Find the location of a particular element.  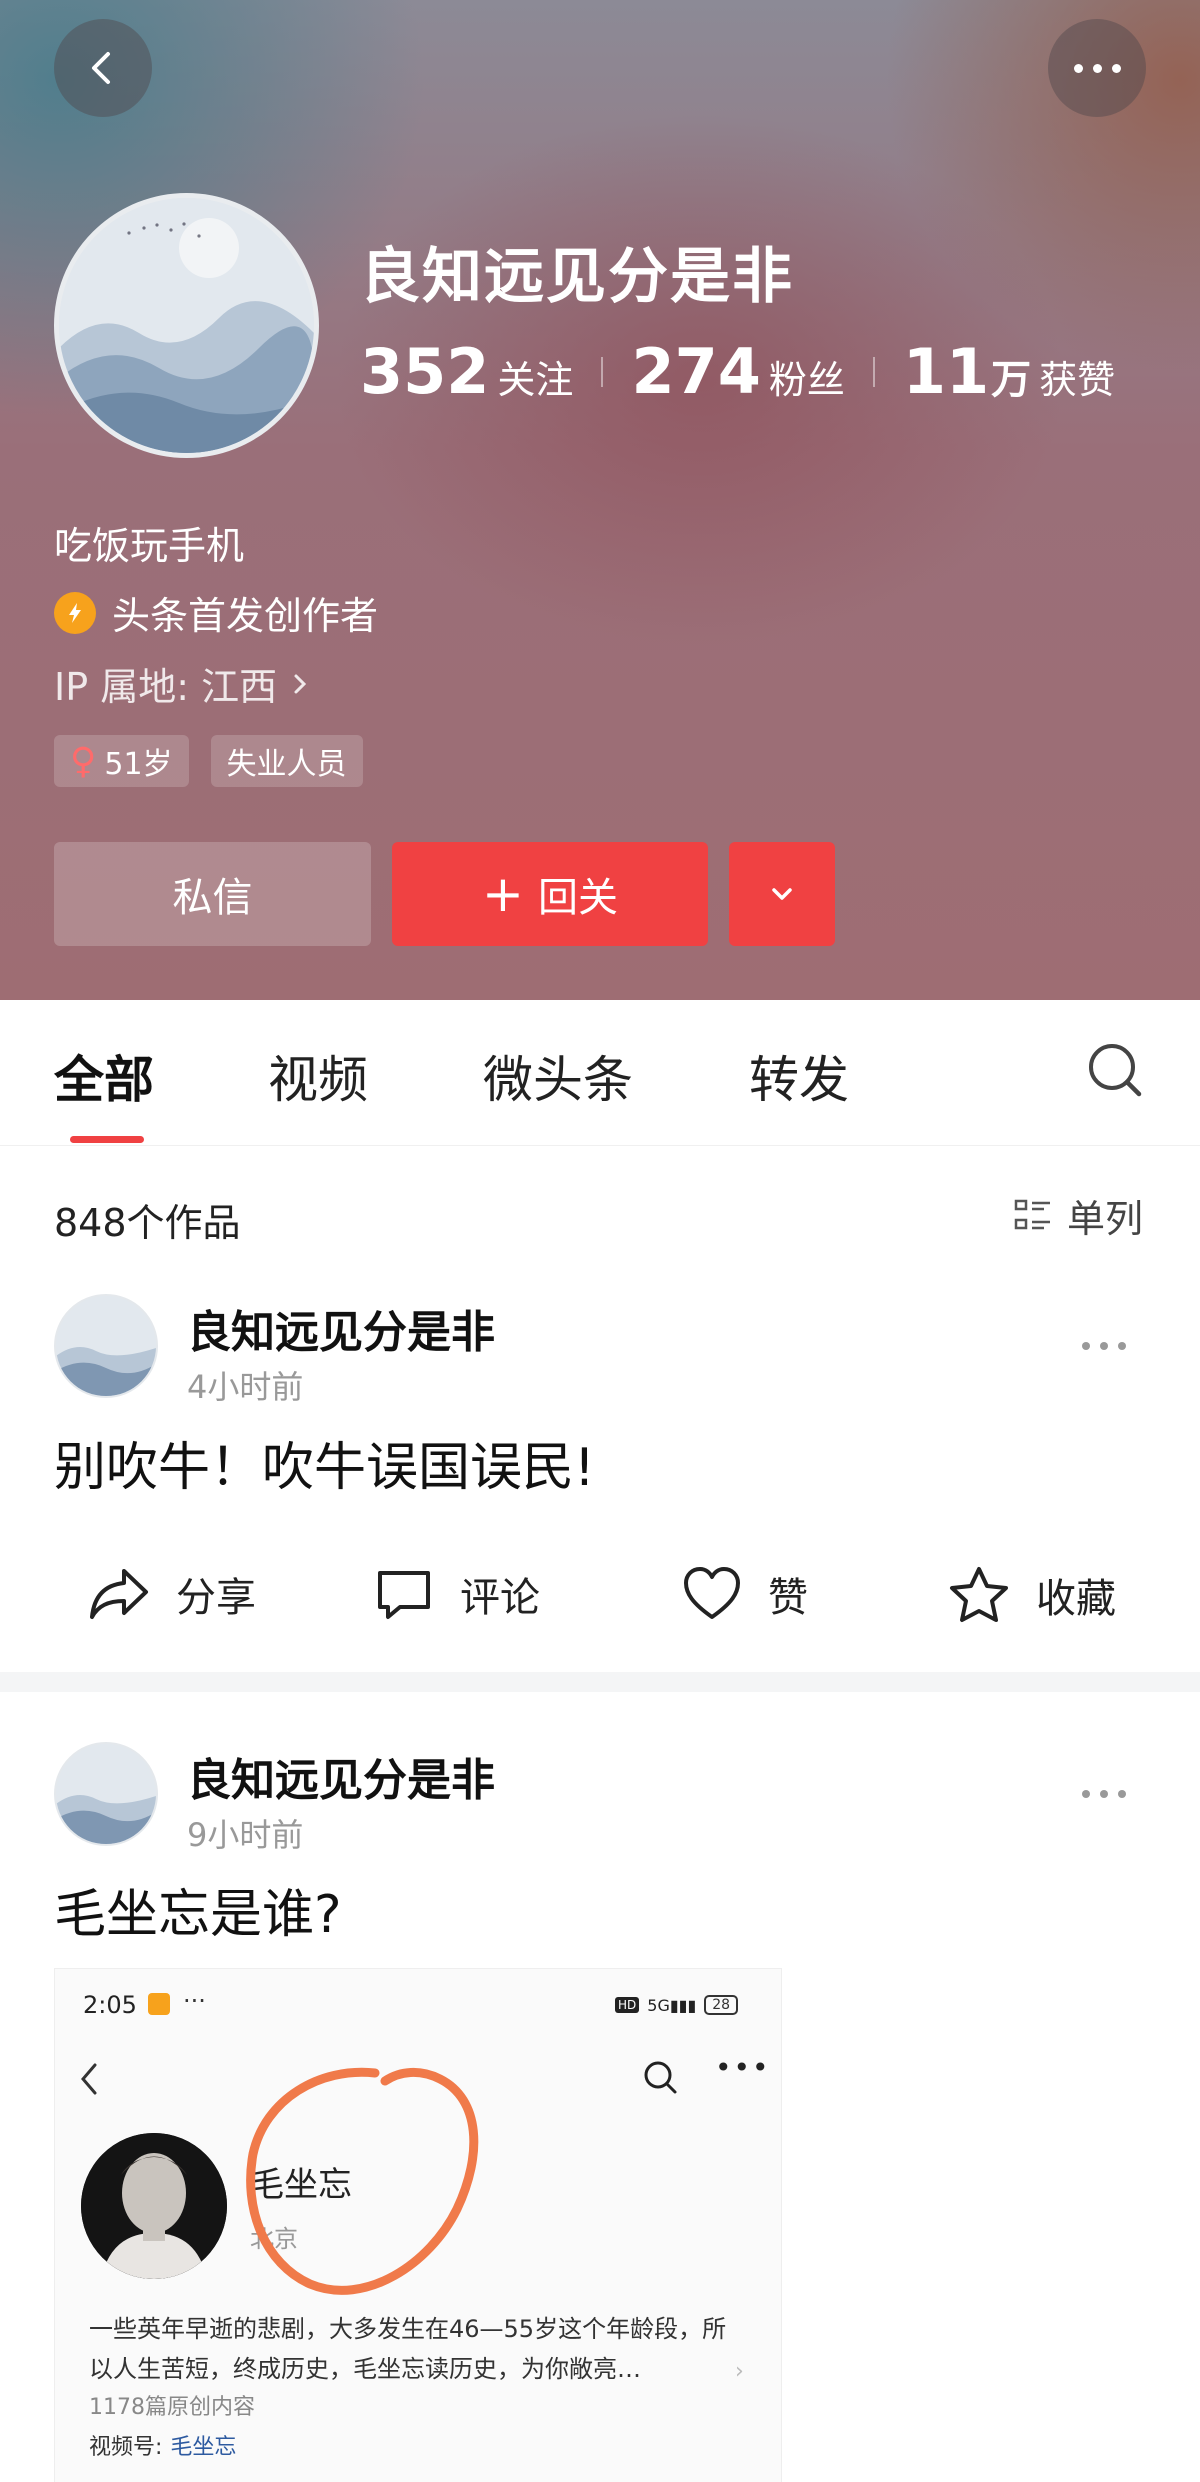

tab-video: 视频 is located at coordinates (318, 1076).